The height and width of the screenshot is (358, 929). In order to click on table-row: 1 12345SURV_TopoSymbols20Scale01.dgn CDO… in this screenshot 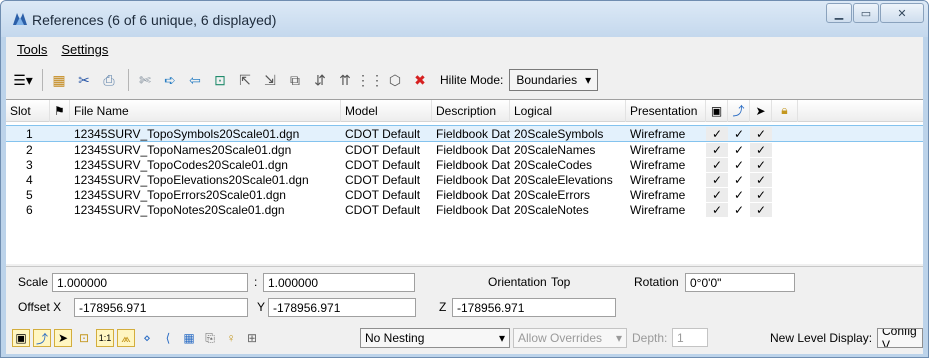, I will do `click(464, 133)`.